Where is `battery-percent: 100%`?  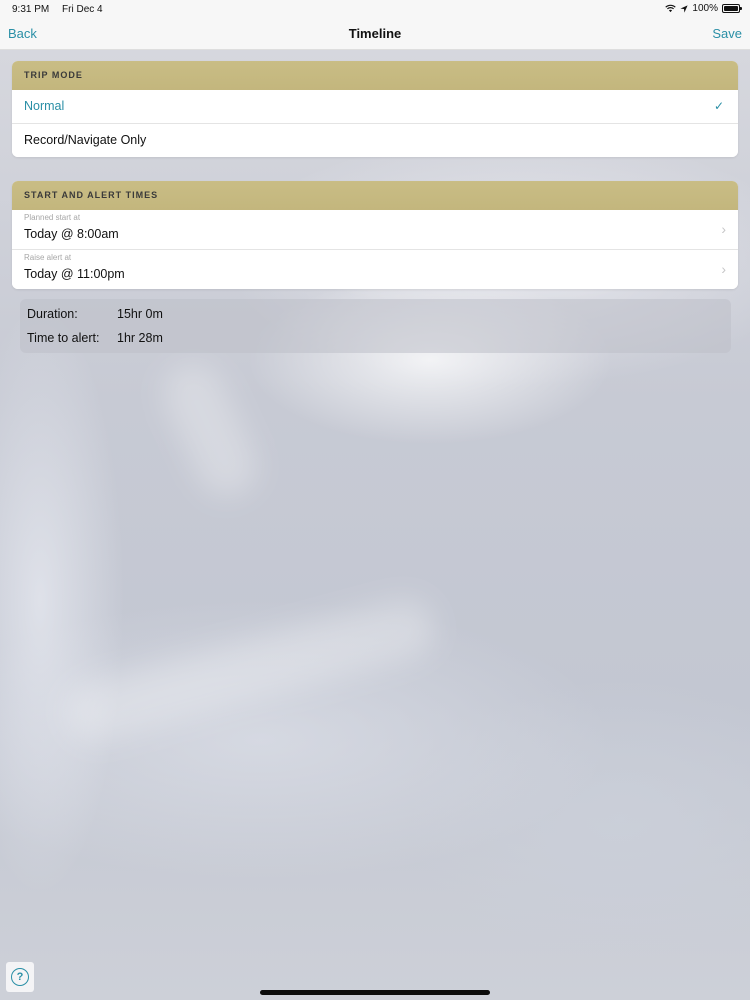 battery-percent: 100% is located at coordinates (705, 8).